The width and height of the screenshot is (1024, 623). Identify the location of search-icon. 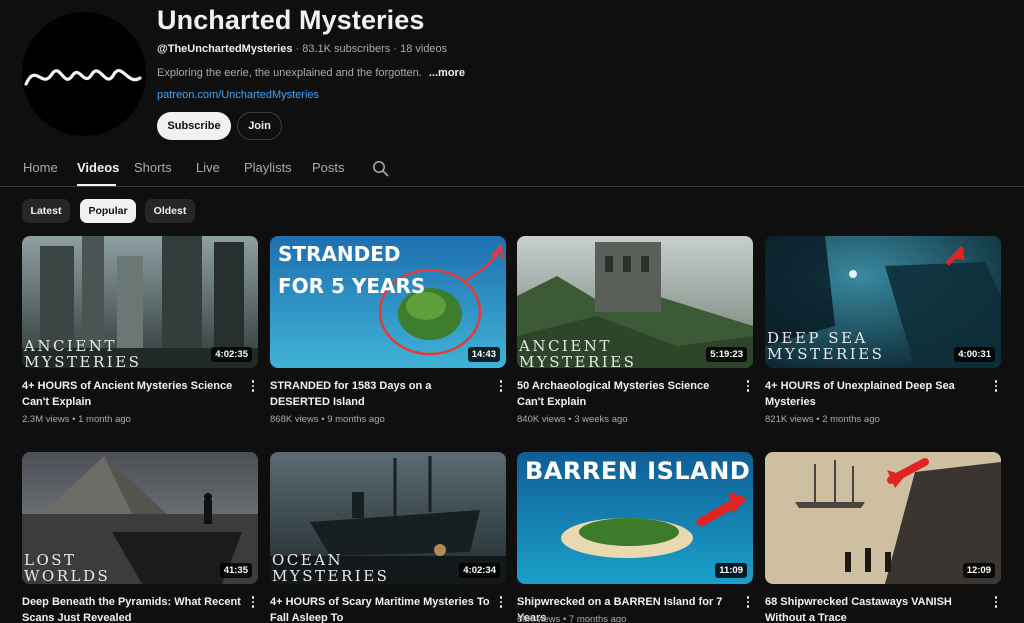
(380, 168).